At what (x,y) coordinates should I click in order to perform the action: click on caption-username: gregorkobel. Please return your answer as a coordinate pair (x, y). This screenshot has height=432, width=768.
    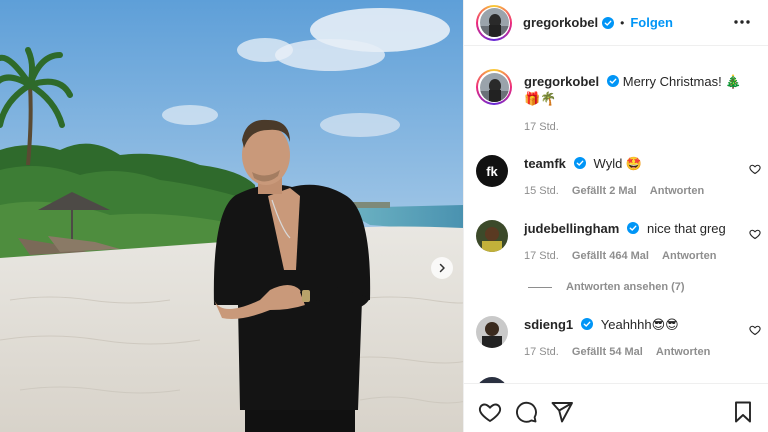
    Looking at the image, I should click on (561, 81).